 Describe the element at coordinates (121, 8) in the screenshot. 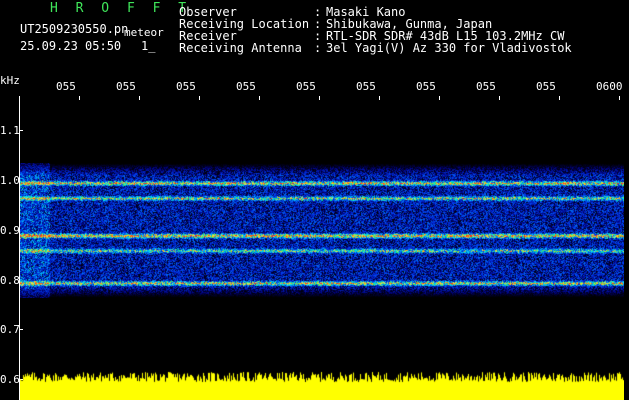

I see `app-brand: H R O F F T` at that location.